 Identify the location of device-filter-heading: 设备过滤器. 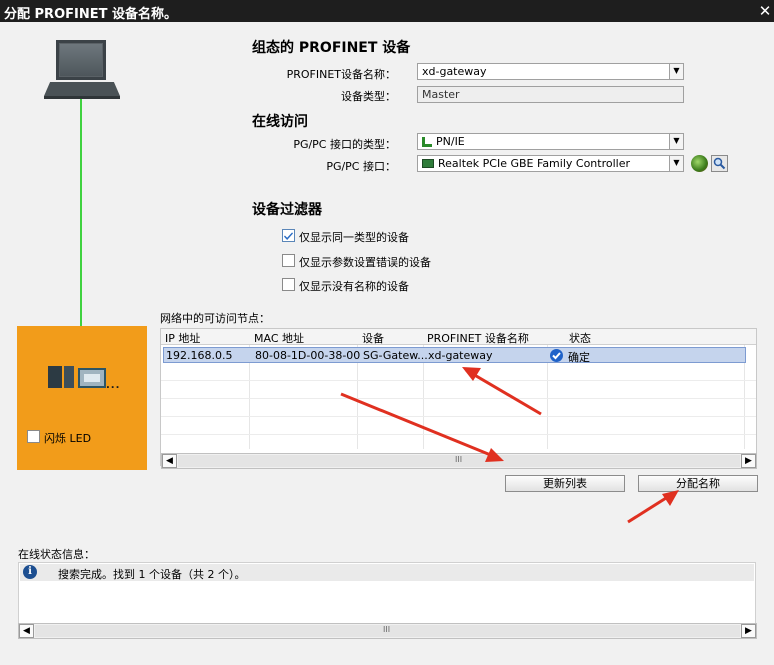
(287, 210).